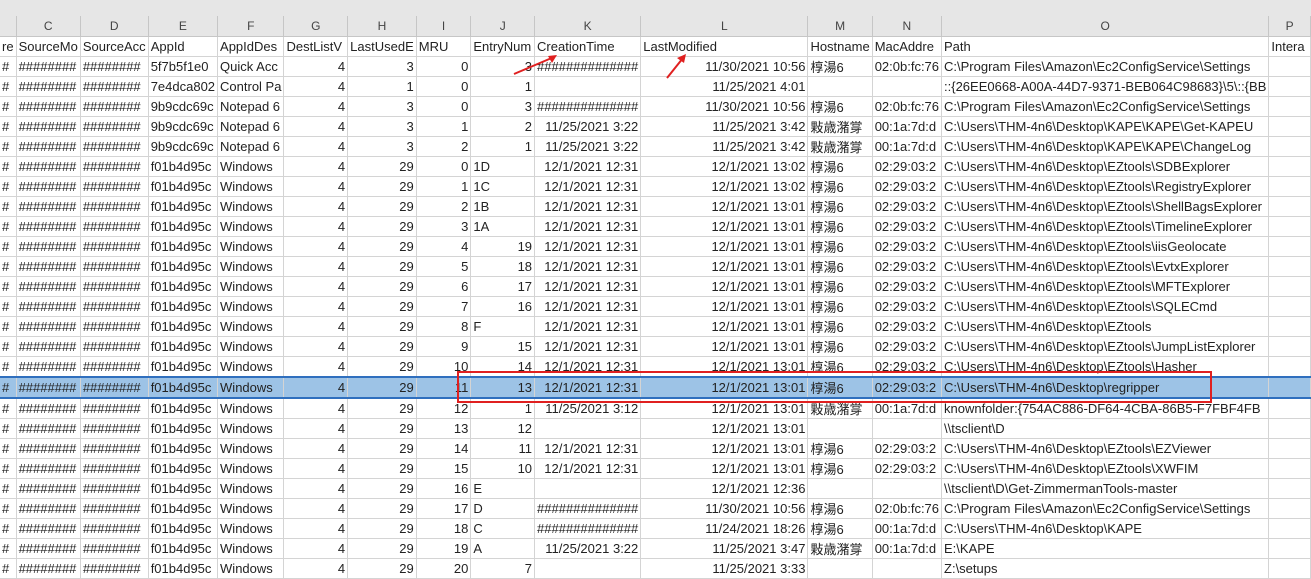 The image size is (1311, 579). Describe the element at coordinates (444, 528) in the screenshot. I see `table-cell: 18` at that location.